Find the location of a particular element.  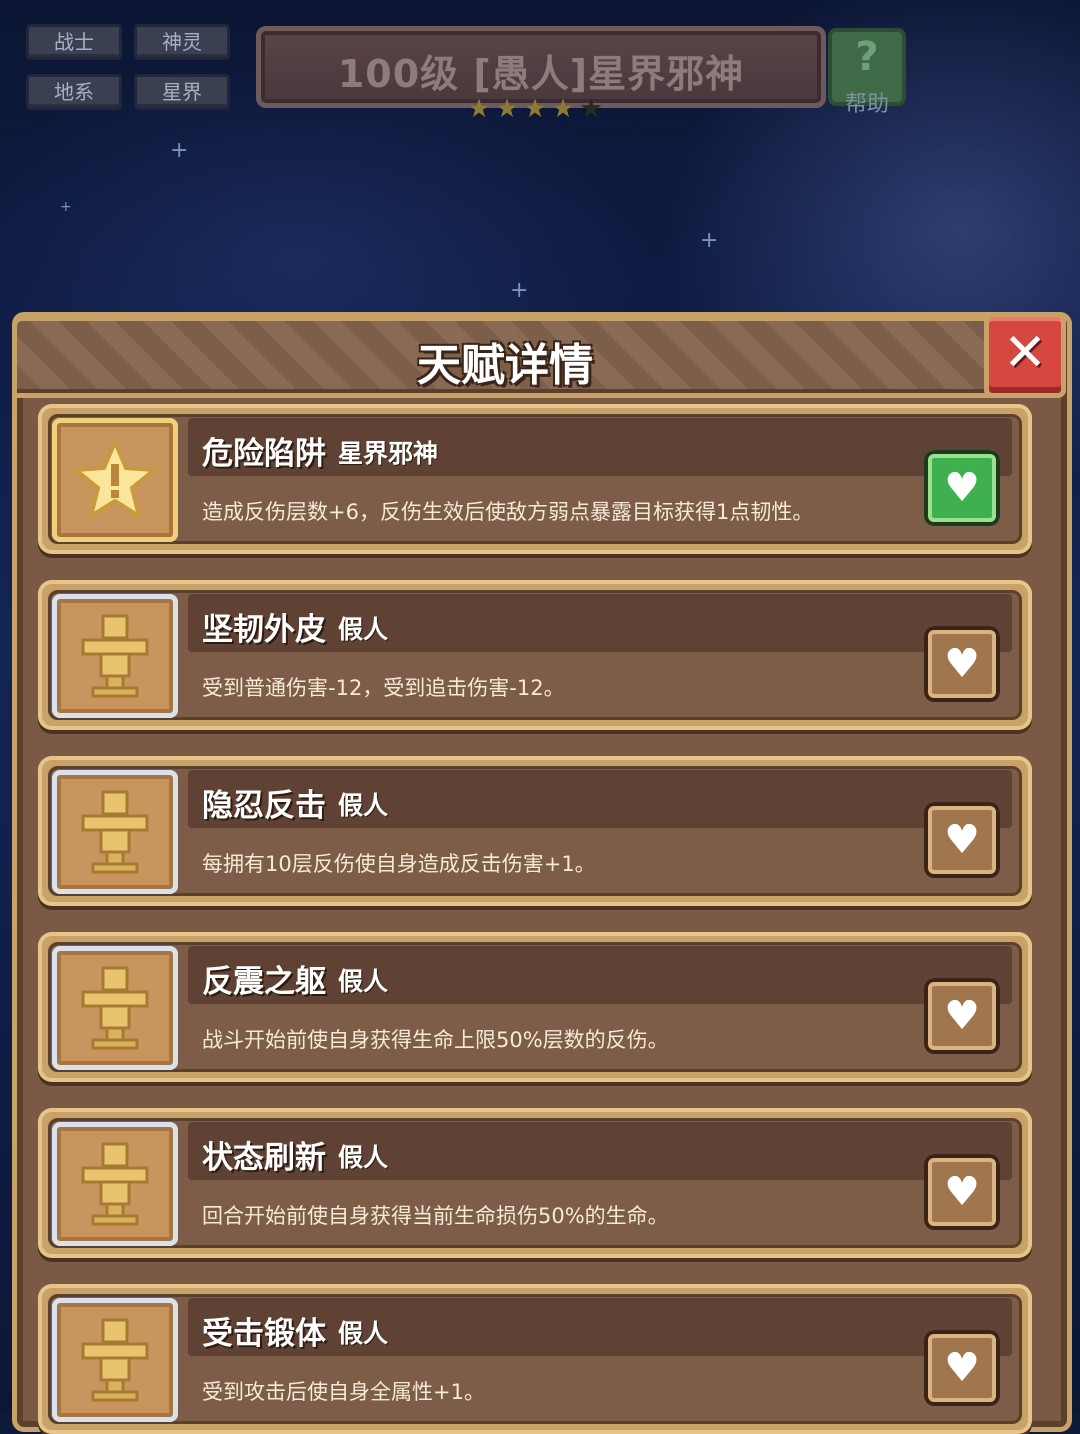

talent-description: 造成反伤层数+6，反伤生效后使敌方弱点暴露目标获得1点韧性。 is located at coordinates (508, 512).